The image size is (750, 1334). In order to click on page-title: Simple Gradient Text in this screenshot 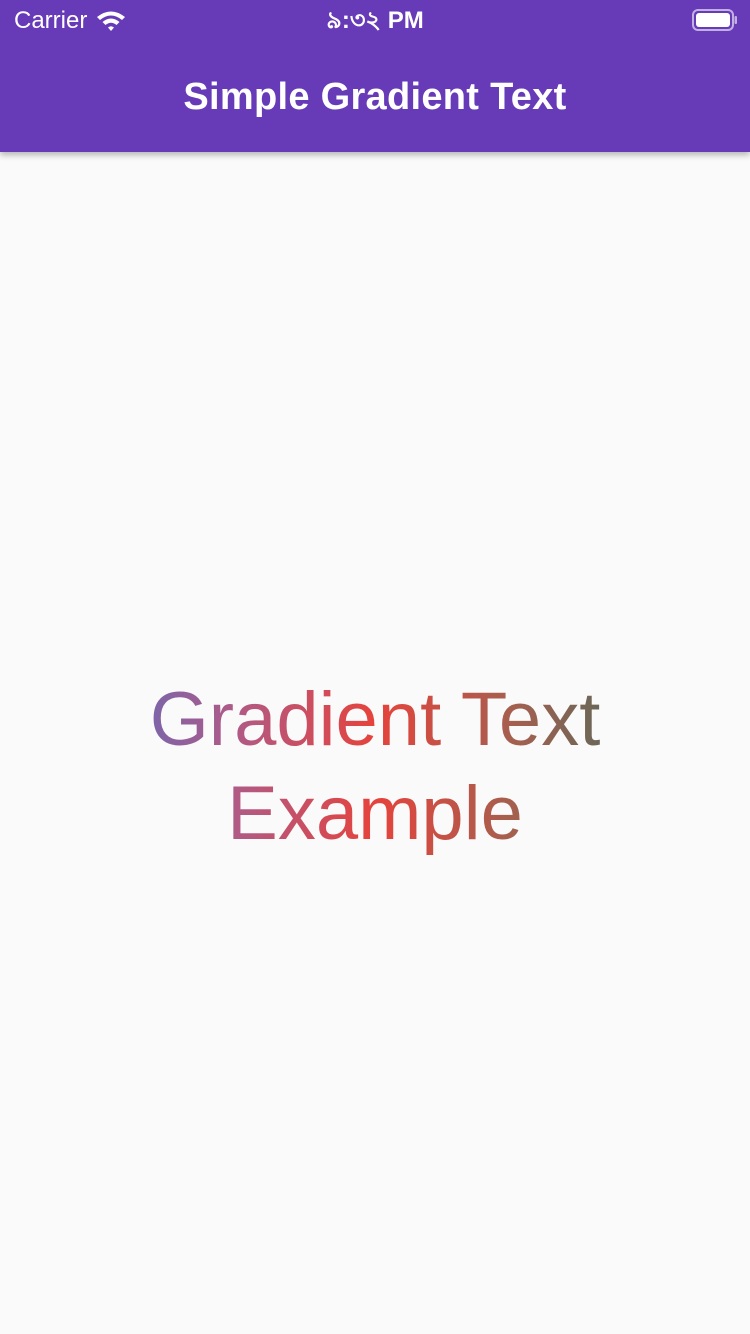, I will do `click(375, 97)`.